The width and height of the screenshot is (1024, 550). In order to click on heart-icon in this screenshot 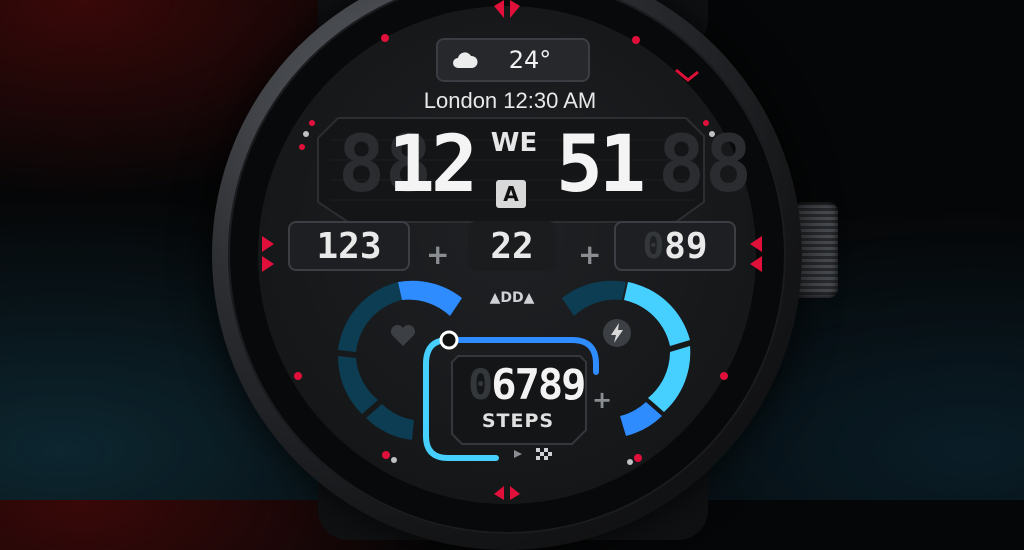, I will do `click(403, 335)`.